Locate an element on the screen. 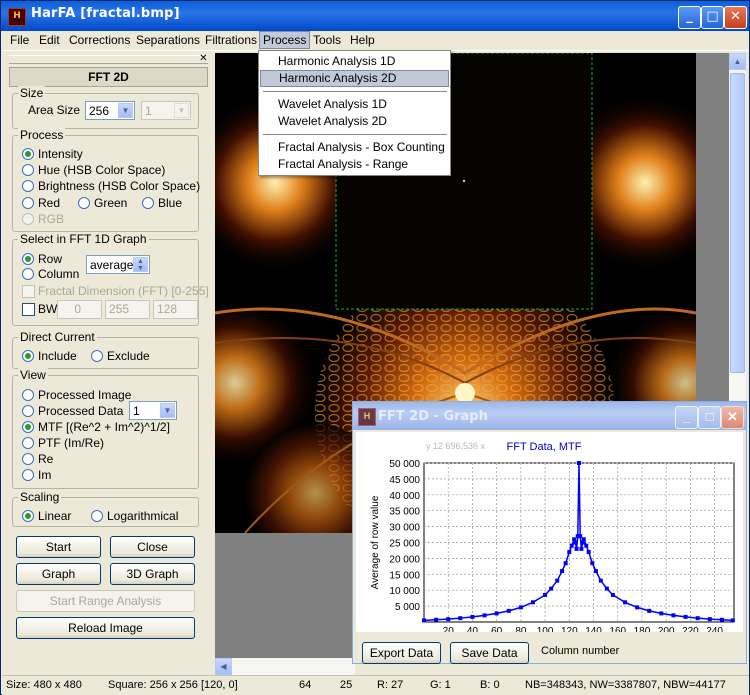  graph-title-bar: H FFT 2D - Graph _ □ ✕ is located at coordinates (549, 416).